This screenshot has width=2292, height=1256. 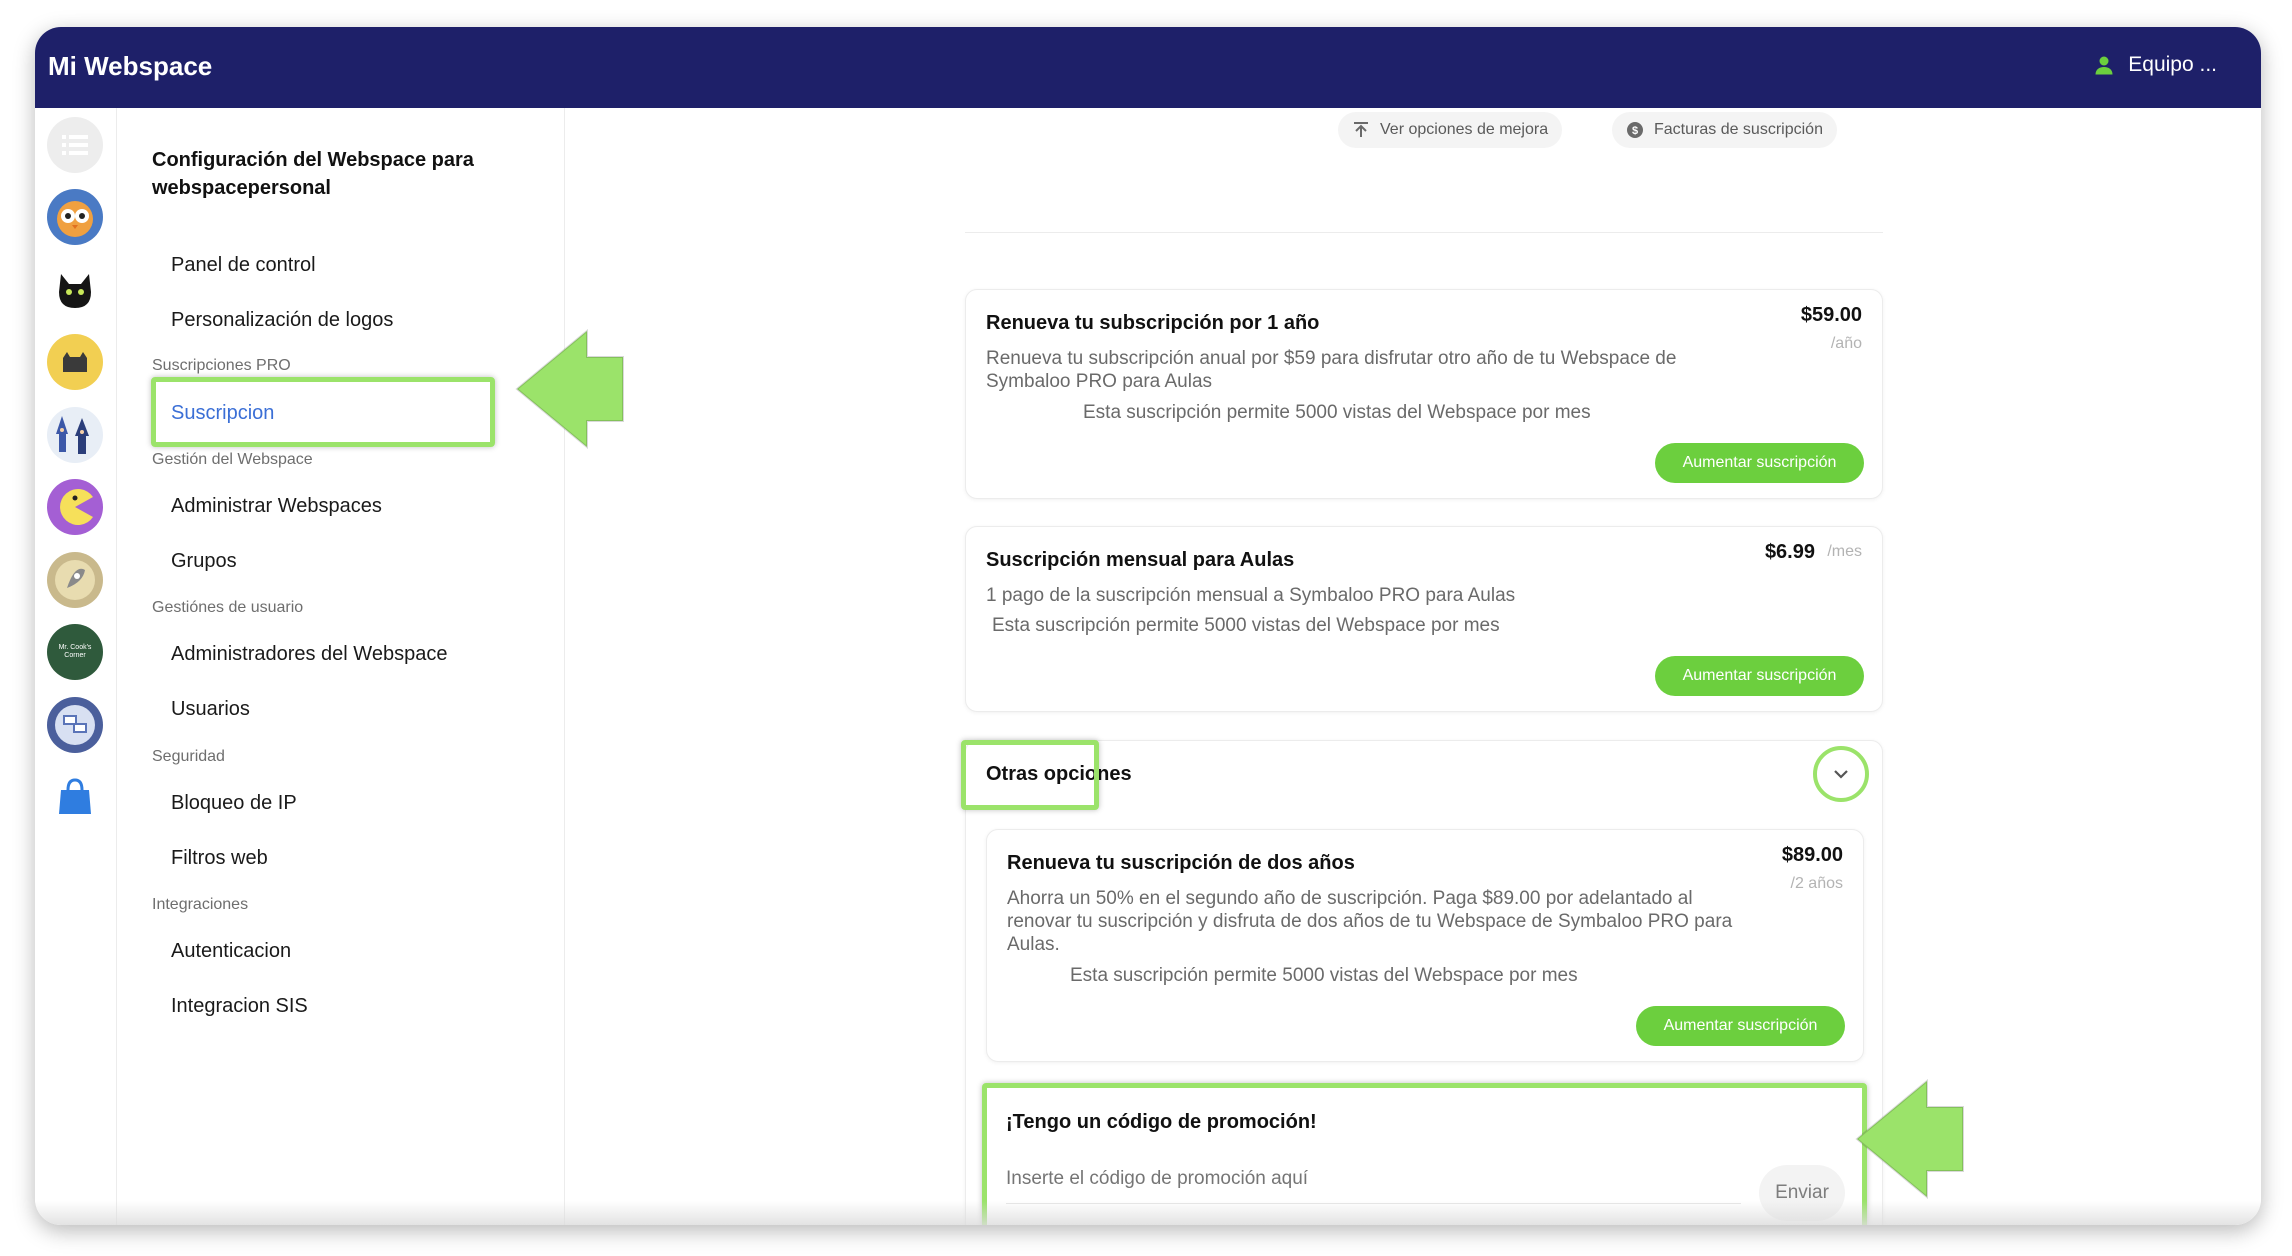 What do you see at coordinates (204, 561) in the screenshot?
I see `sidebar-item-grupos: Grupos` at bounding box center [204, 561].